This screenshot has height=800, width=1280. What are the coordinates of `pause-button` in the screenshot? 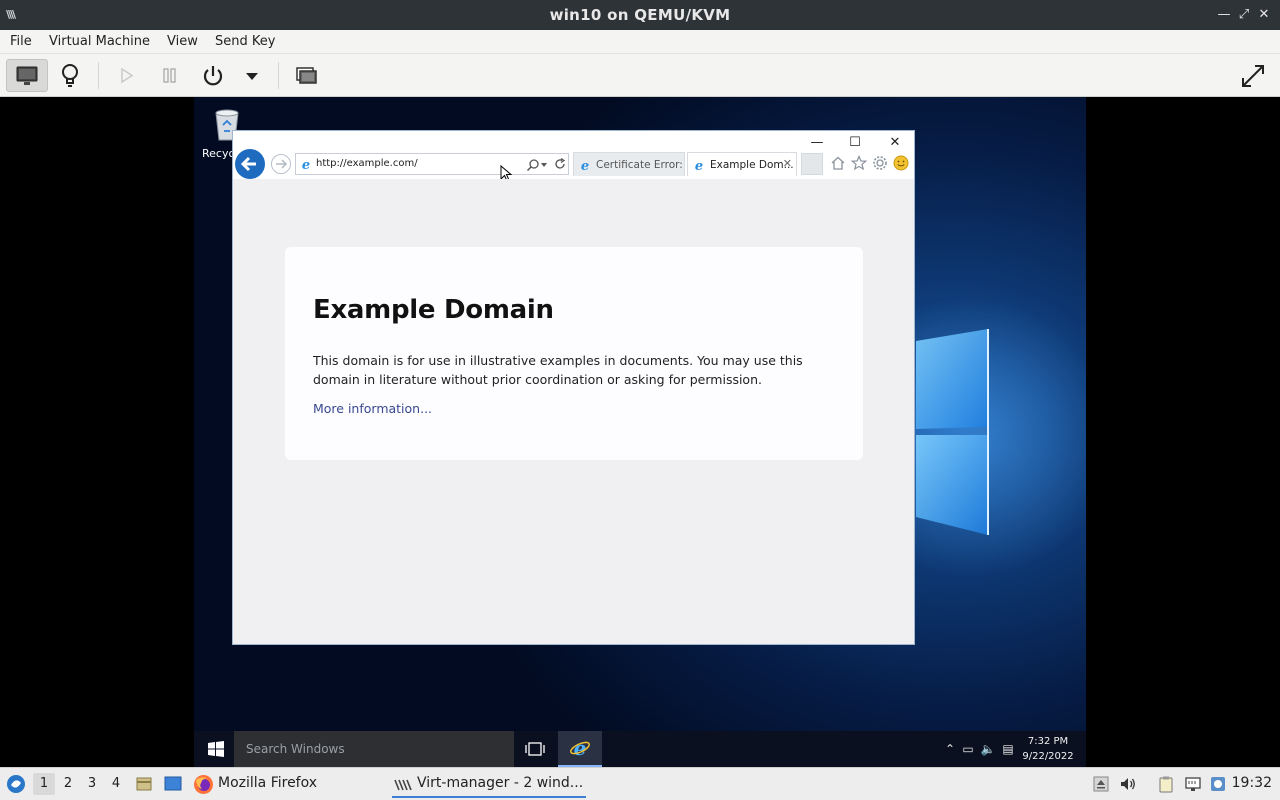 It's located at (170, 75).